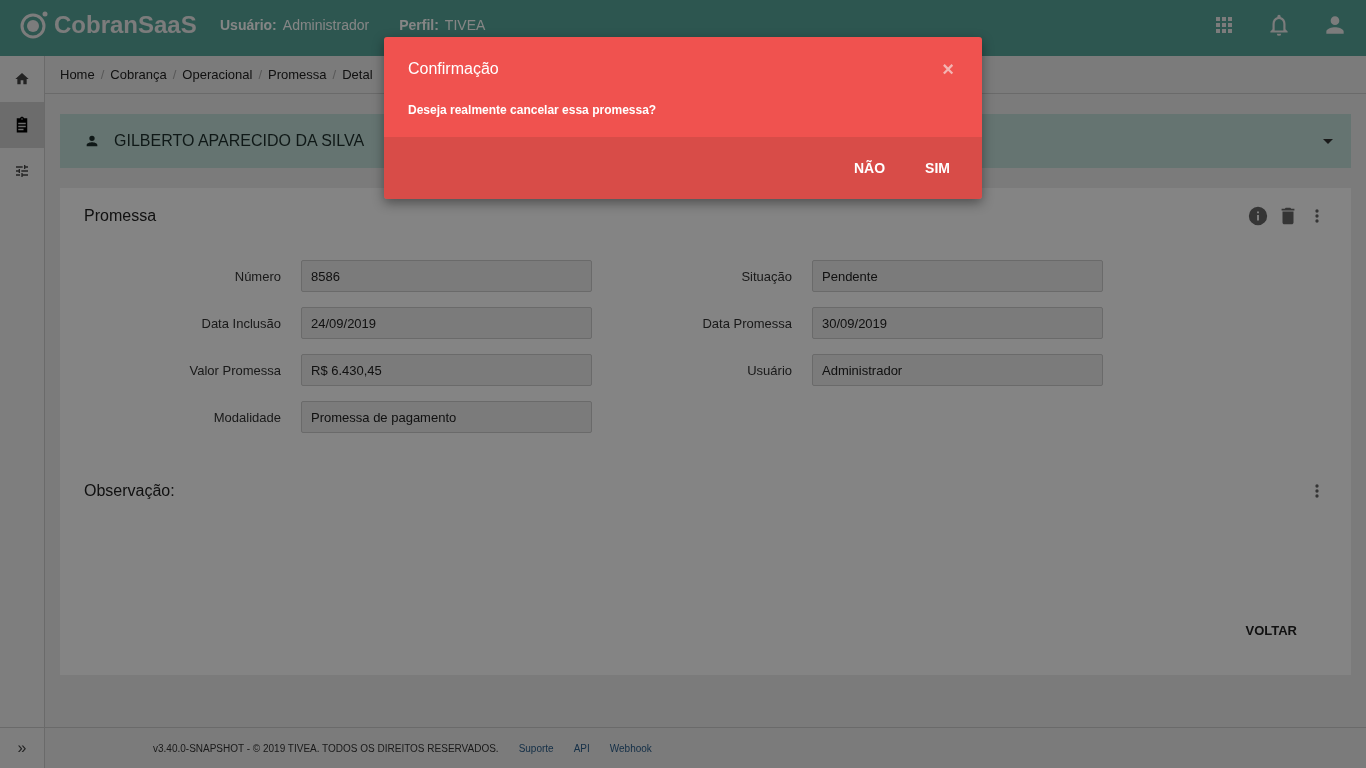  What do you see at coordinates (257, 276) in the screenshot?
I see `field-label: Número` at bounding box center [257, 276].